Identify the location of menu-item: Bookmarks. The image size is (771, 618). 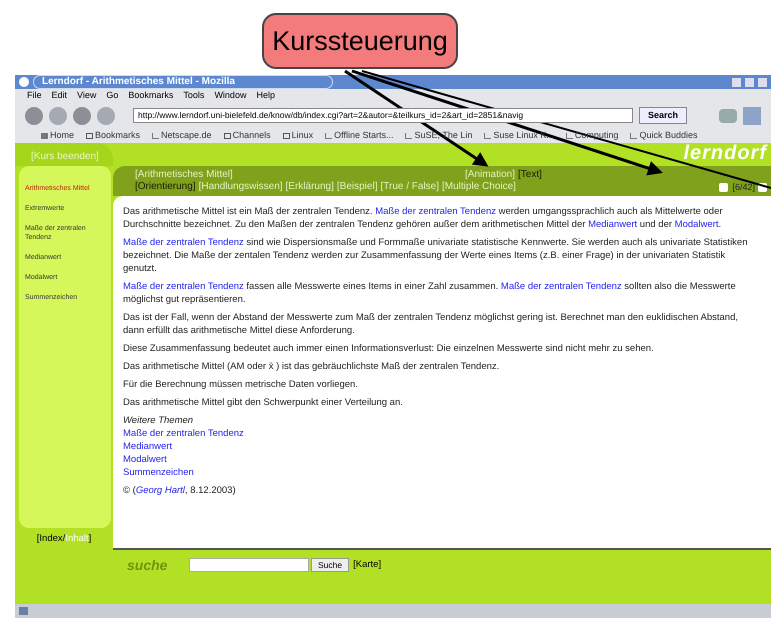
(151, 95).